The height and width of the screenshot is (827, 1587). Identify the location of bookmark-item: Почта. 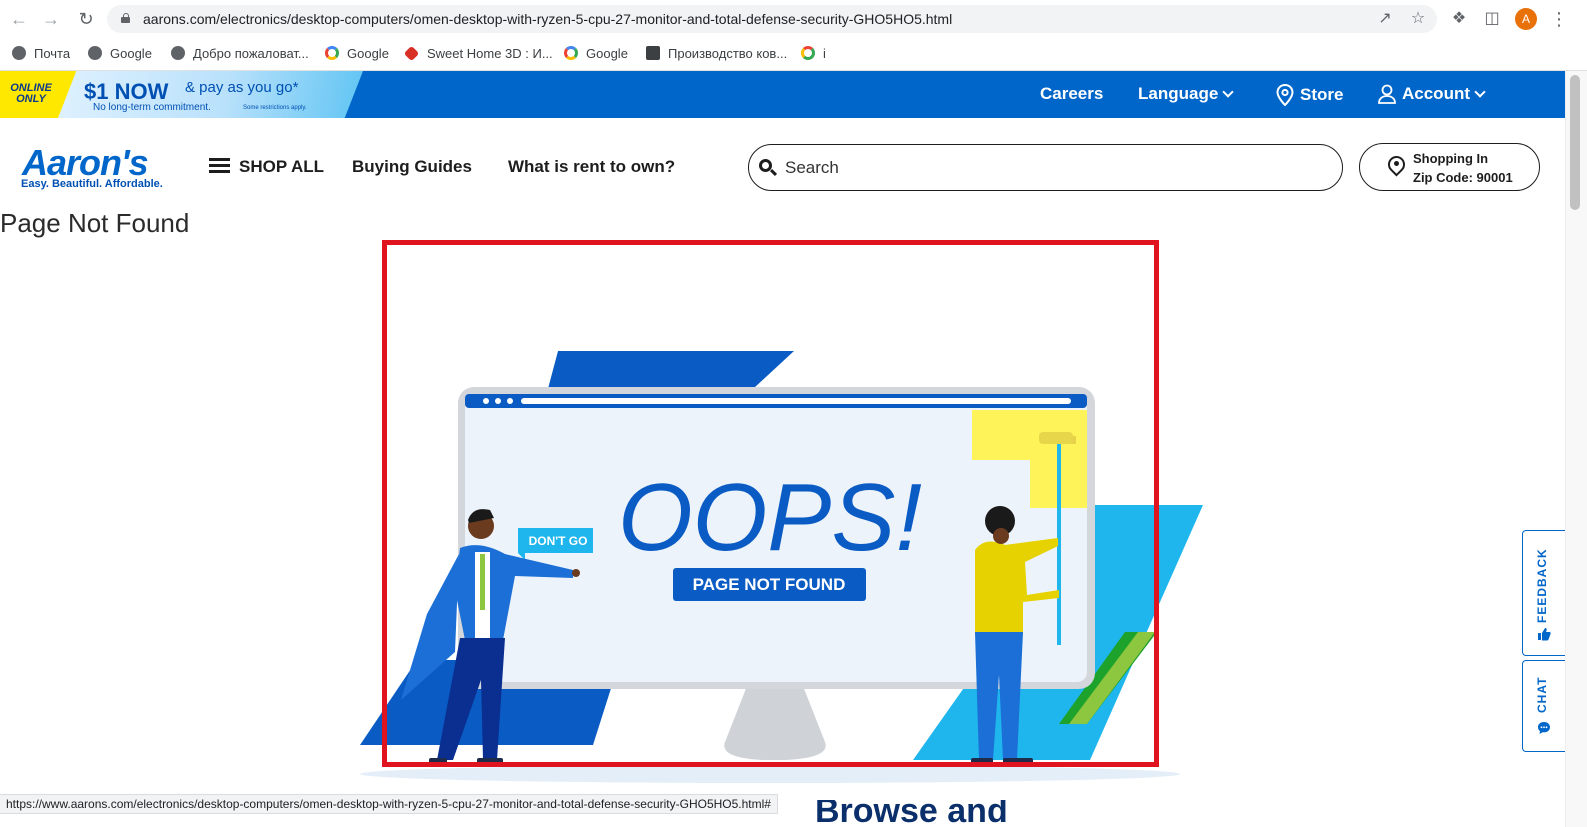
(41, 53).